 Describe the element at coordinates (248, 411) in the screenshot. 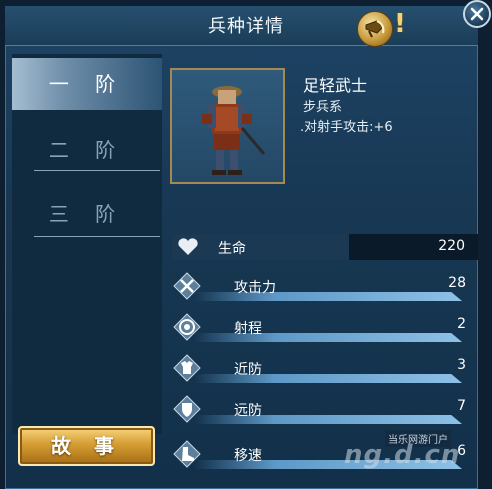

I see `stat-label: 远防` at that location.